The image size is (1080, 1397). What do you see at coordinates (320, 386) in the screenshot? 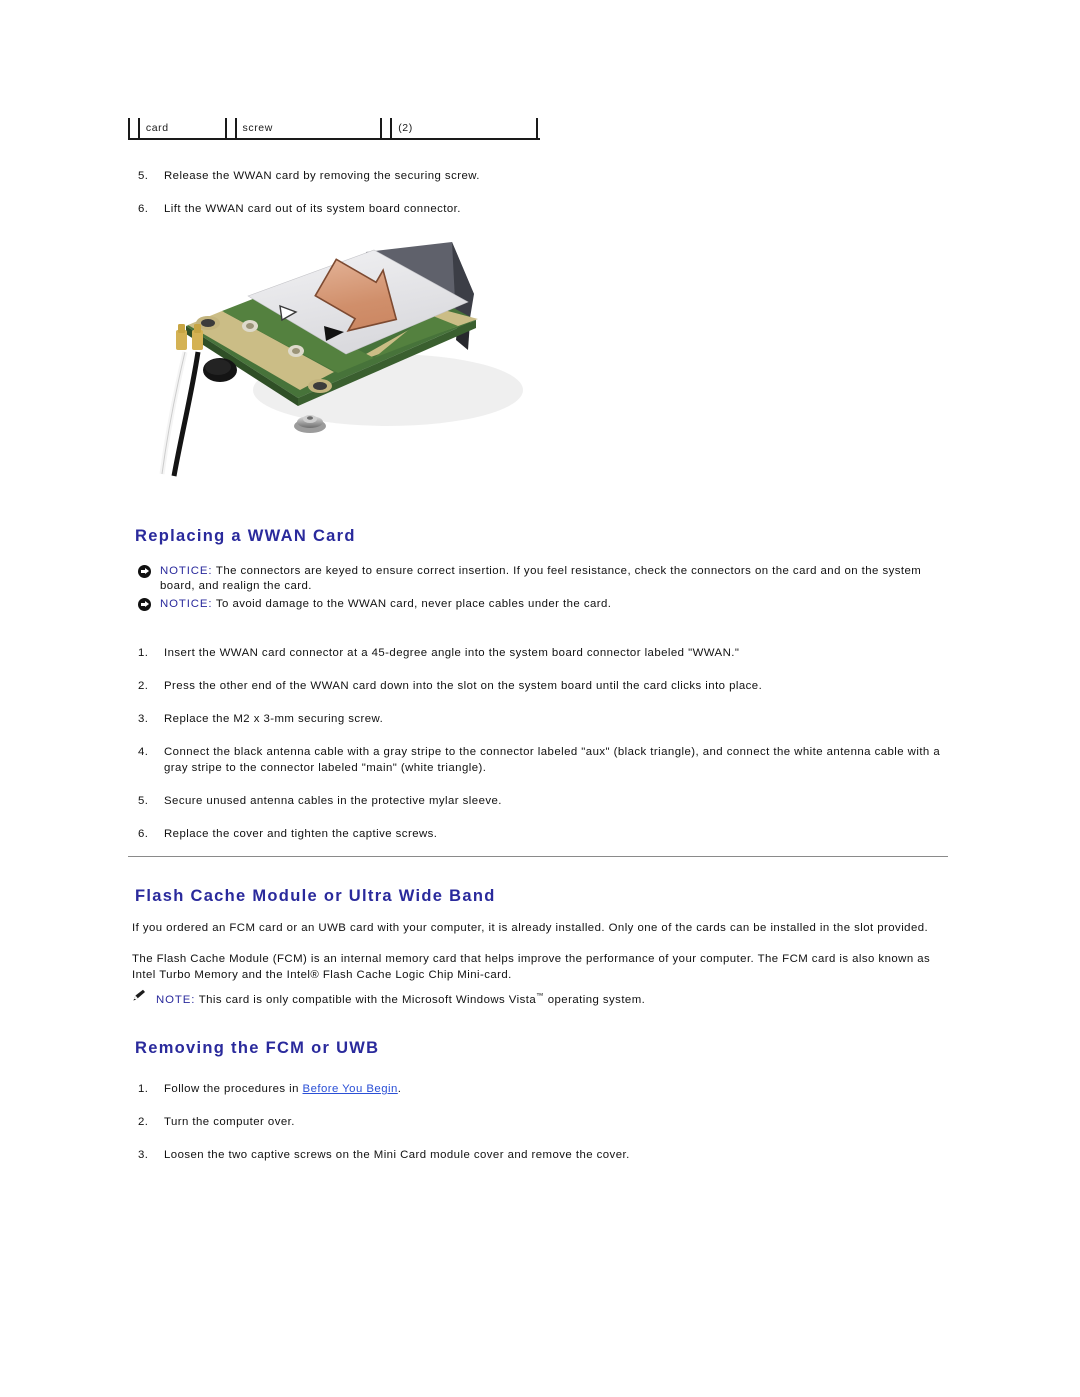
I see `mounting-hole-right` at bounding box center [320, 386].